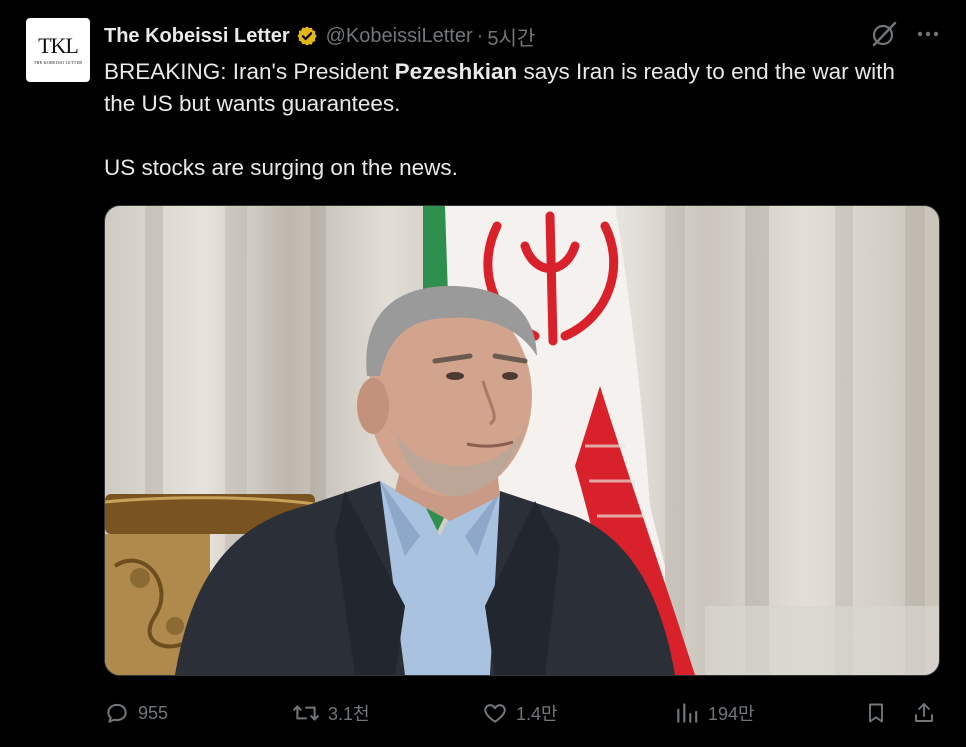 The height and width of the screenshot is (747, 966). What do you see at coordinates (905, 34) in the screenshot?
I see `tweet-top-actions` at bounding box center [905, 34].